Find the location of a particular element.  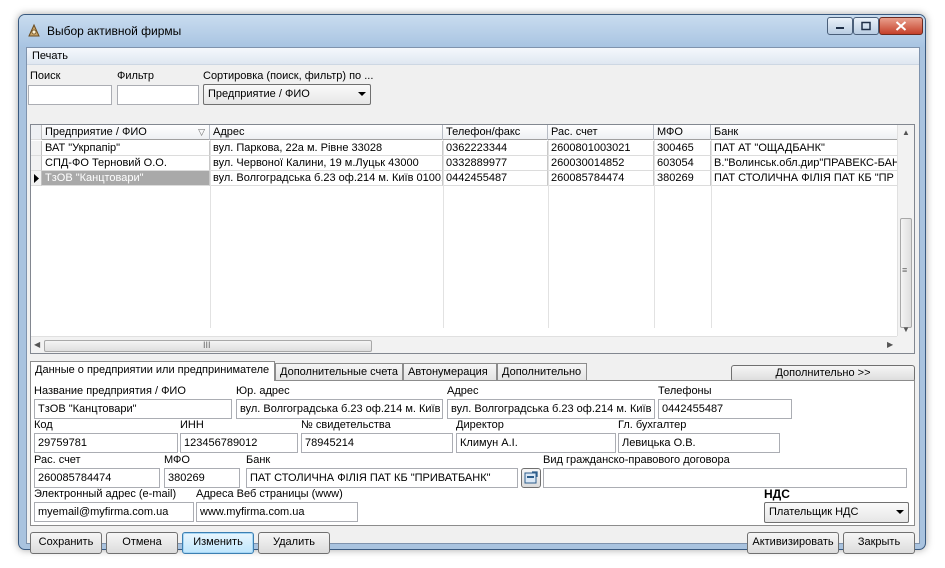

column-header-phone: Телефон/факс is located at coordinates (495, 132).